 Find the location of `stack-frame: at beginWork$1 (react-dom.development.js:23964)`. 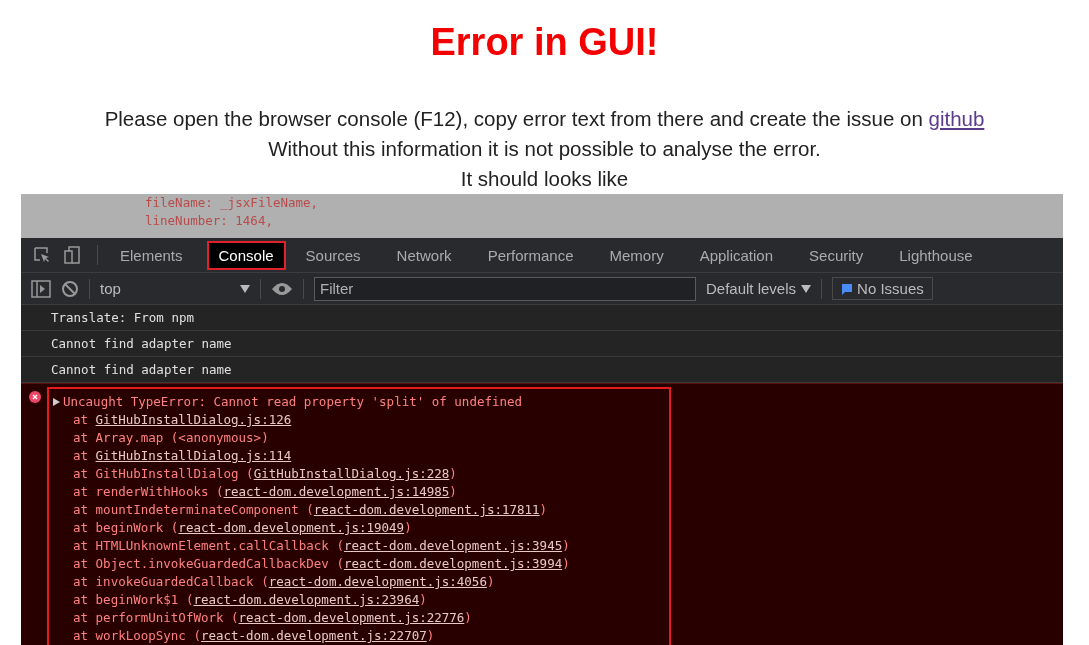

stack-frame: at beginWork$1 (react-dom.development.js:23964) is located at coordinates (356, 600).